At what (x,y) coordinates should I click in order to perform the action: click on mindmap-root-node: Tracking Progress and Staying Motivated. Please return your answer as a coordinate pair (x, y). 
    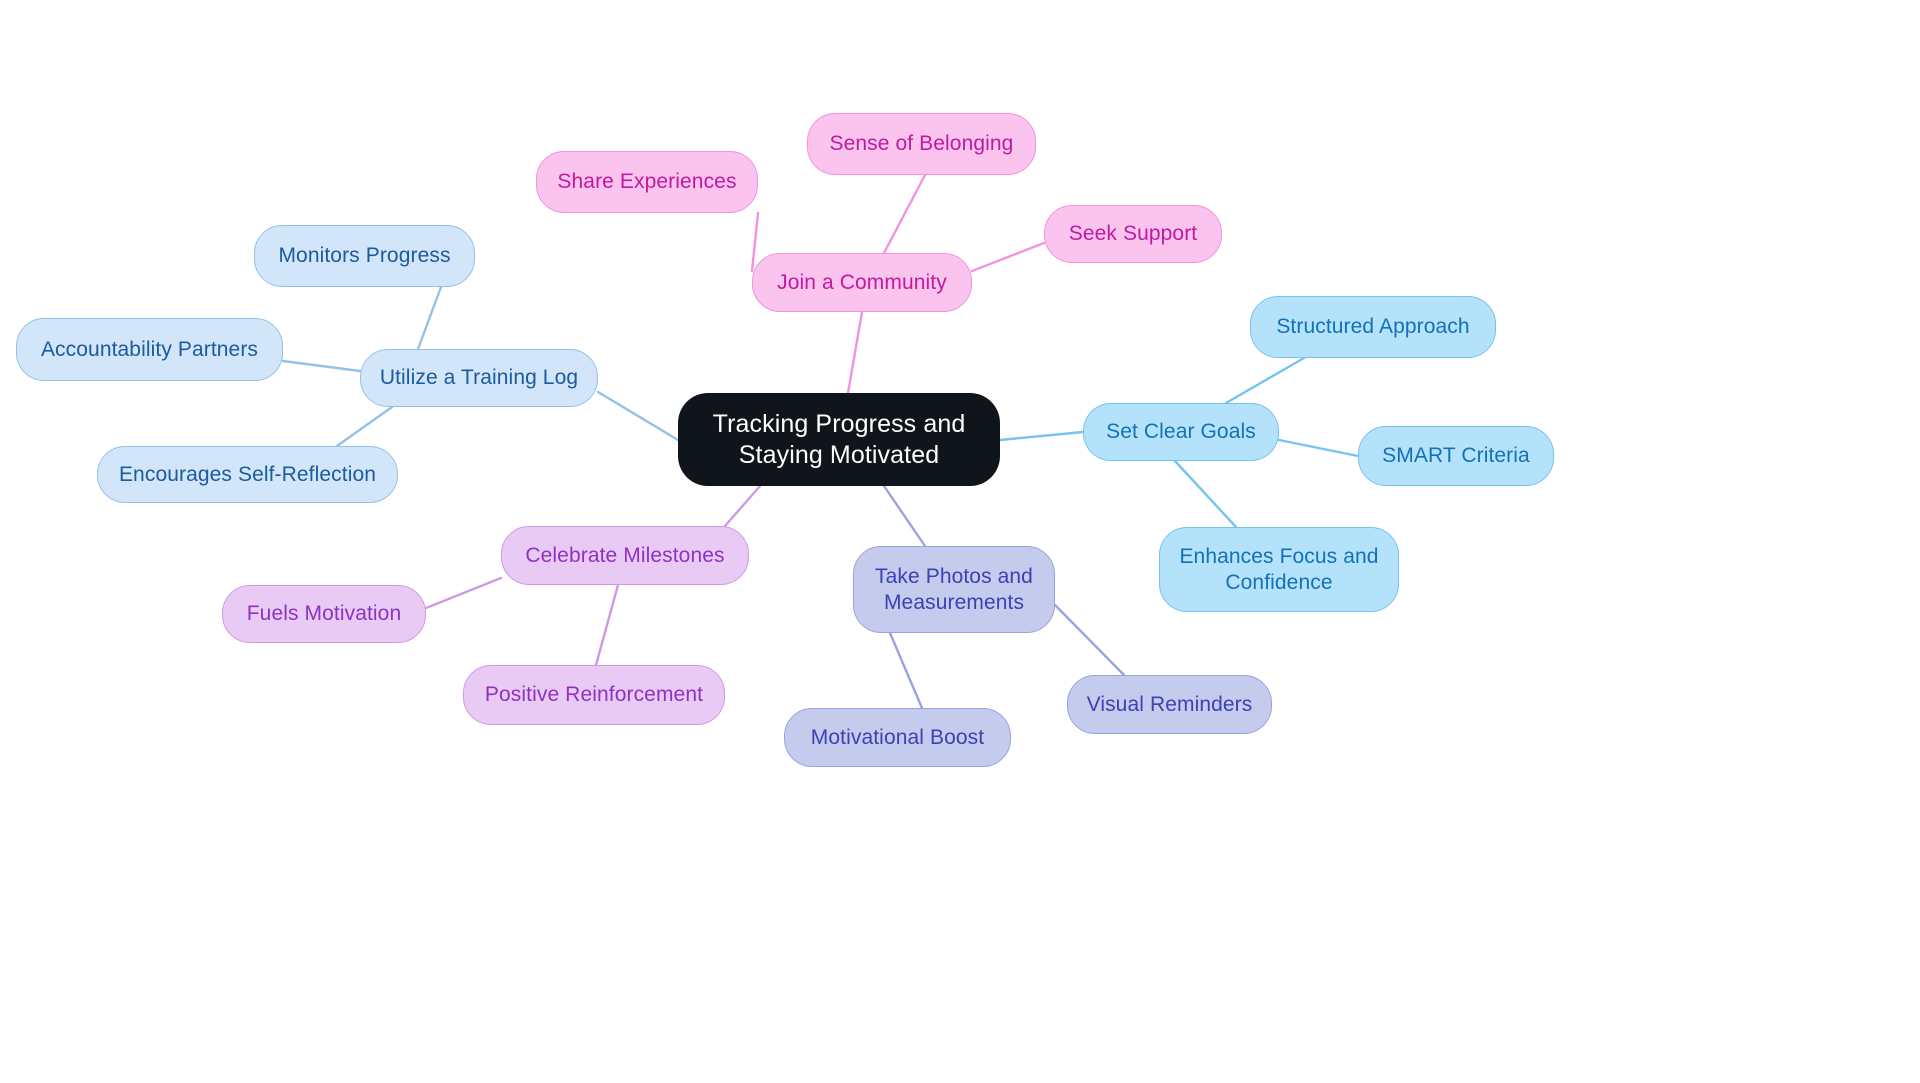
    Looking at the image, I should click on (839, 439).